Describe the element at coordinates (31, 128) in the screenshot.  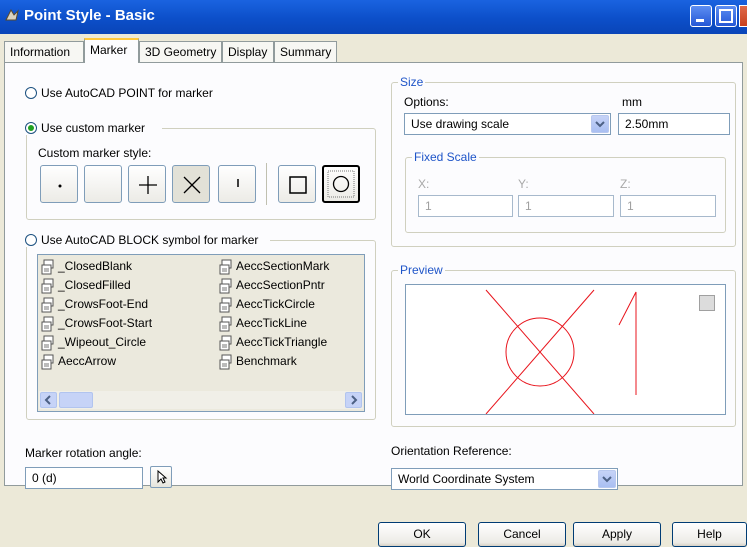
I see `custom-marker-radio` at that location.